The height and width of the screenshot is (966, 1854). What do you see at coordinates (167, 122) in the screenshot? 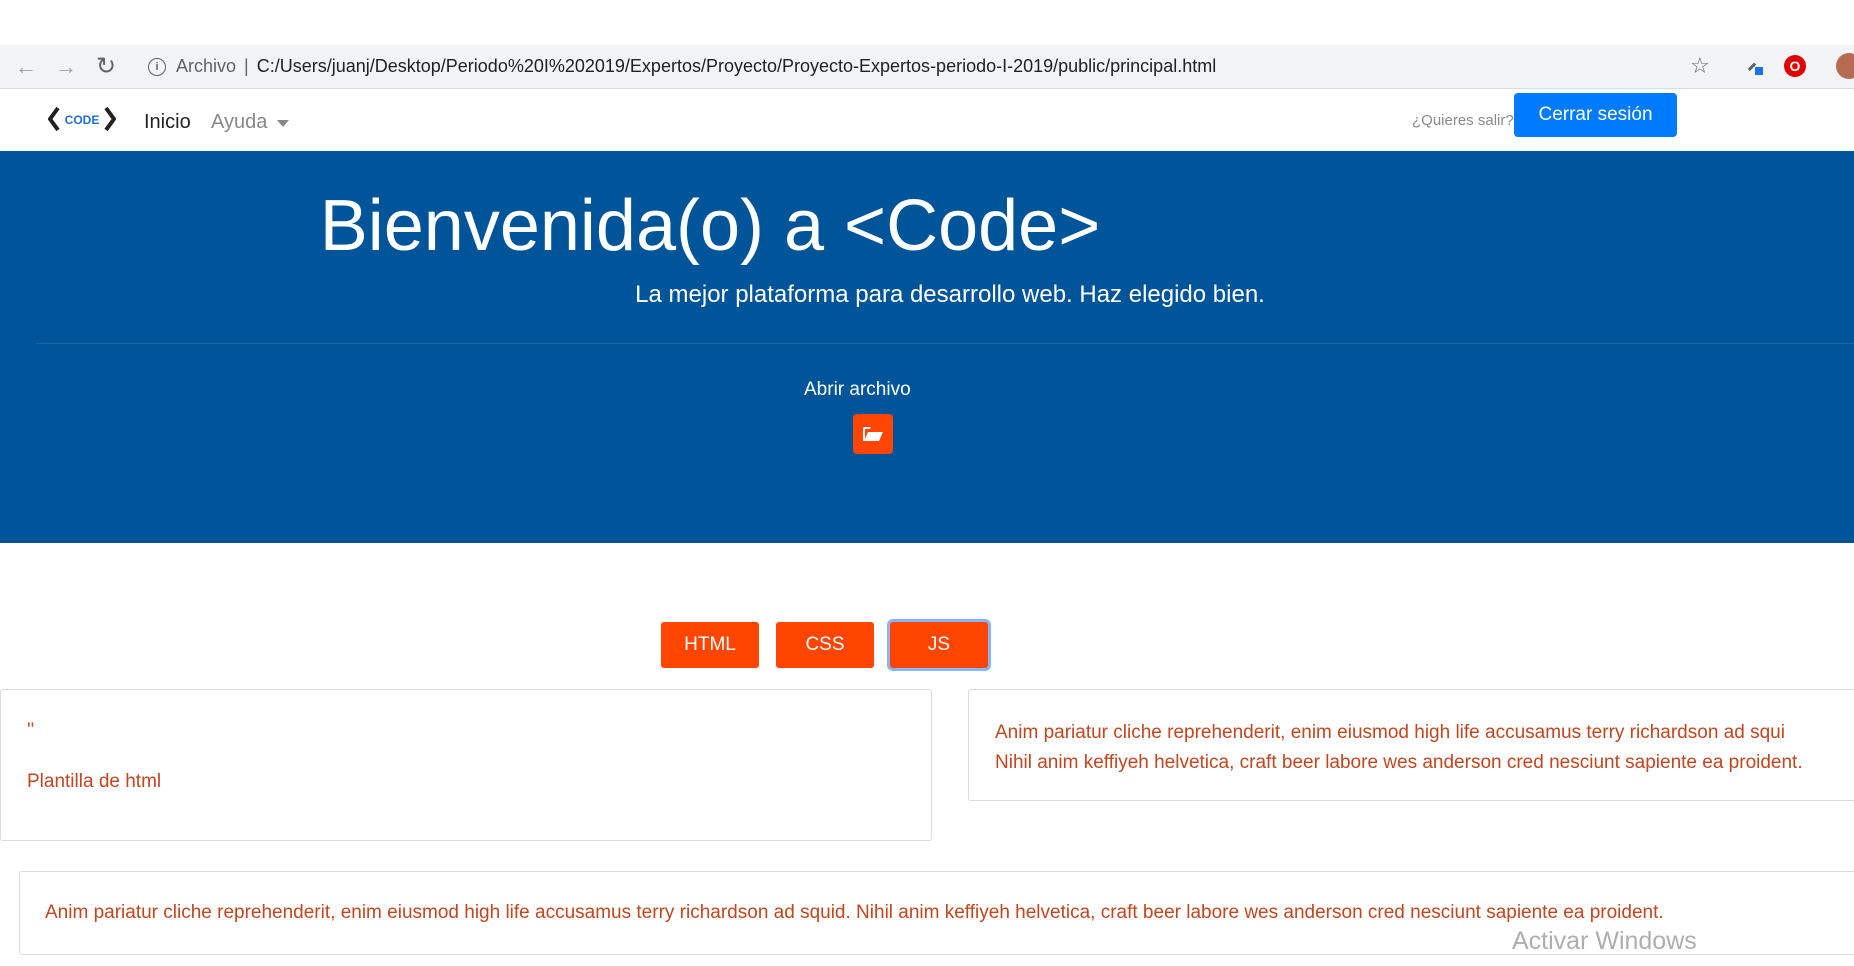
I see `nav-inicio: Inicio` at bounding box center [167, 122].